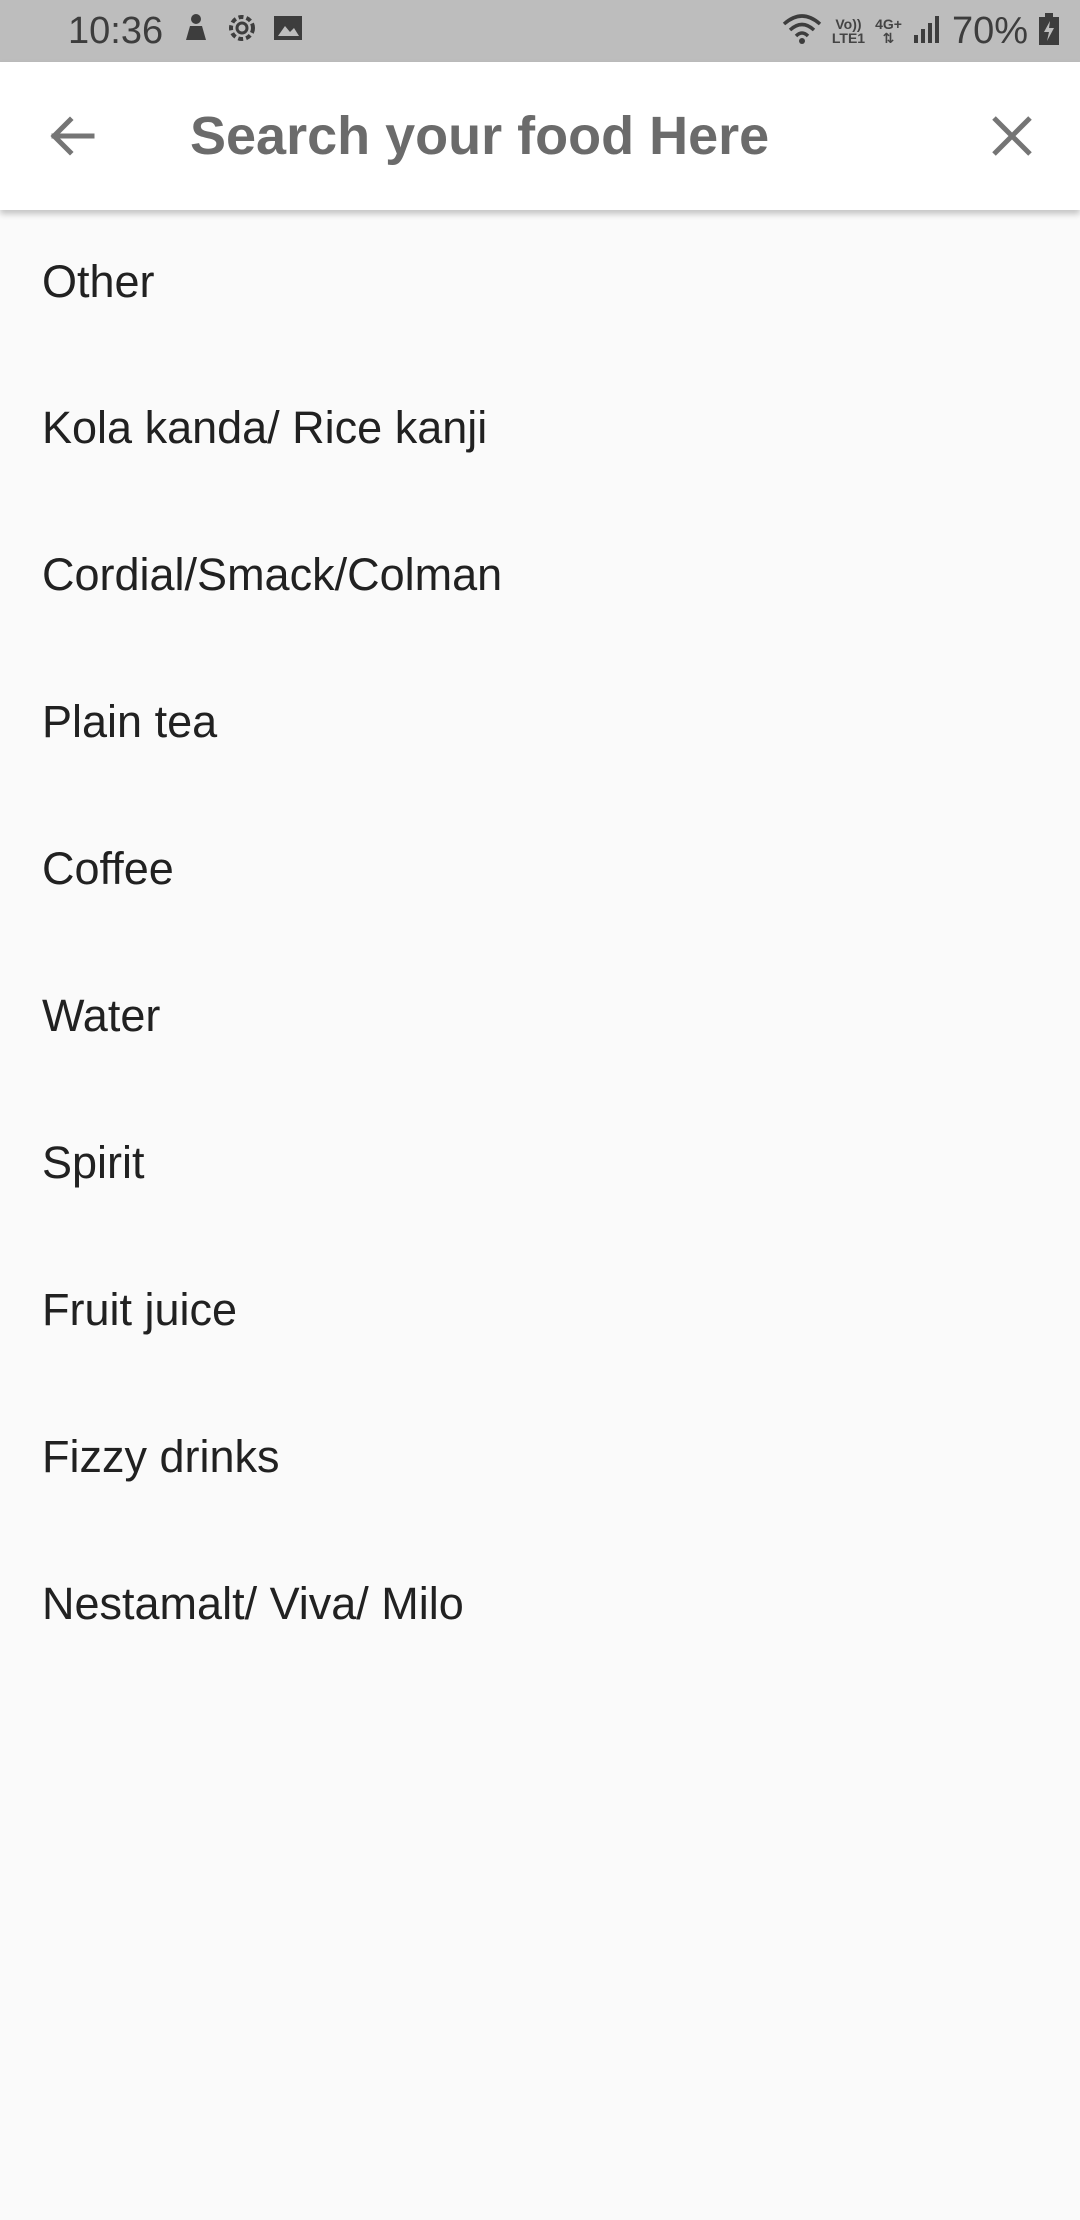  I want to click on list-item: Fizzy drinks, so click(540, 1456).